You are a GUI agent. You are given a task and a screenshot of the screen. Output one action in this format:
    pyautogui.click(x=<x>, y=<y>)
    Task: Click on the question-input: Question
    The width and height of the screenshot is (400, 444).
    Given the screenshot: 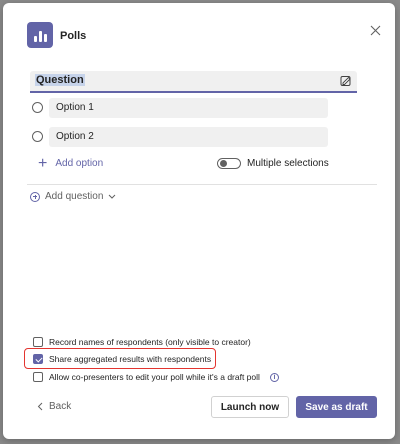 What is the action you would take?
    pyautogui.click(x=193, y=82)
    